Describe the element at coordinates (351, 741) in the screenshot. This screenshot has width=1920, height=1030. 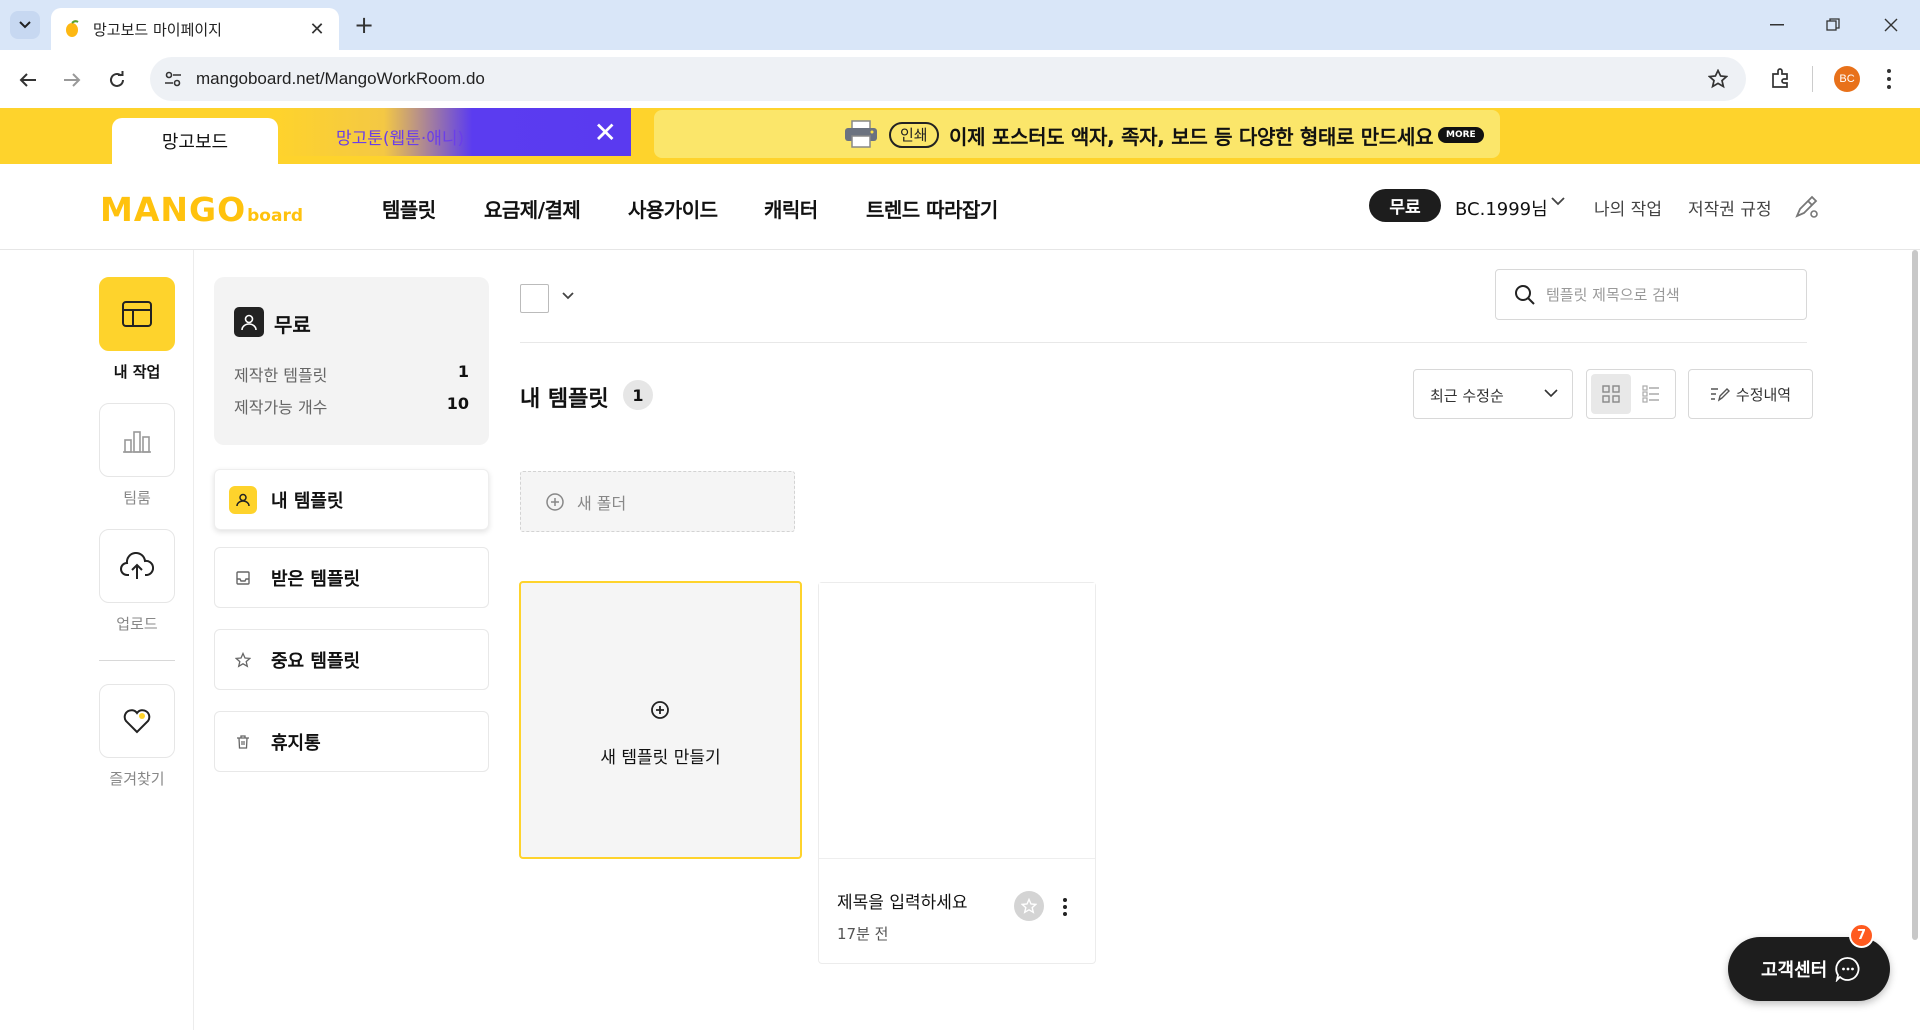
I see `menu-trash: 휴지통` at that location.